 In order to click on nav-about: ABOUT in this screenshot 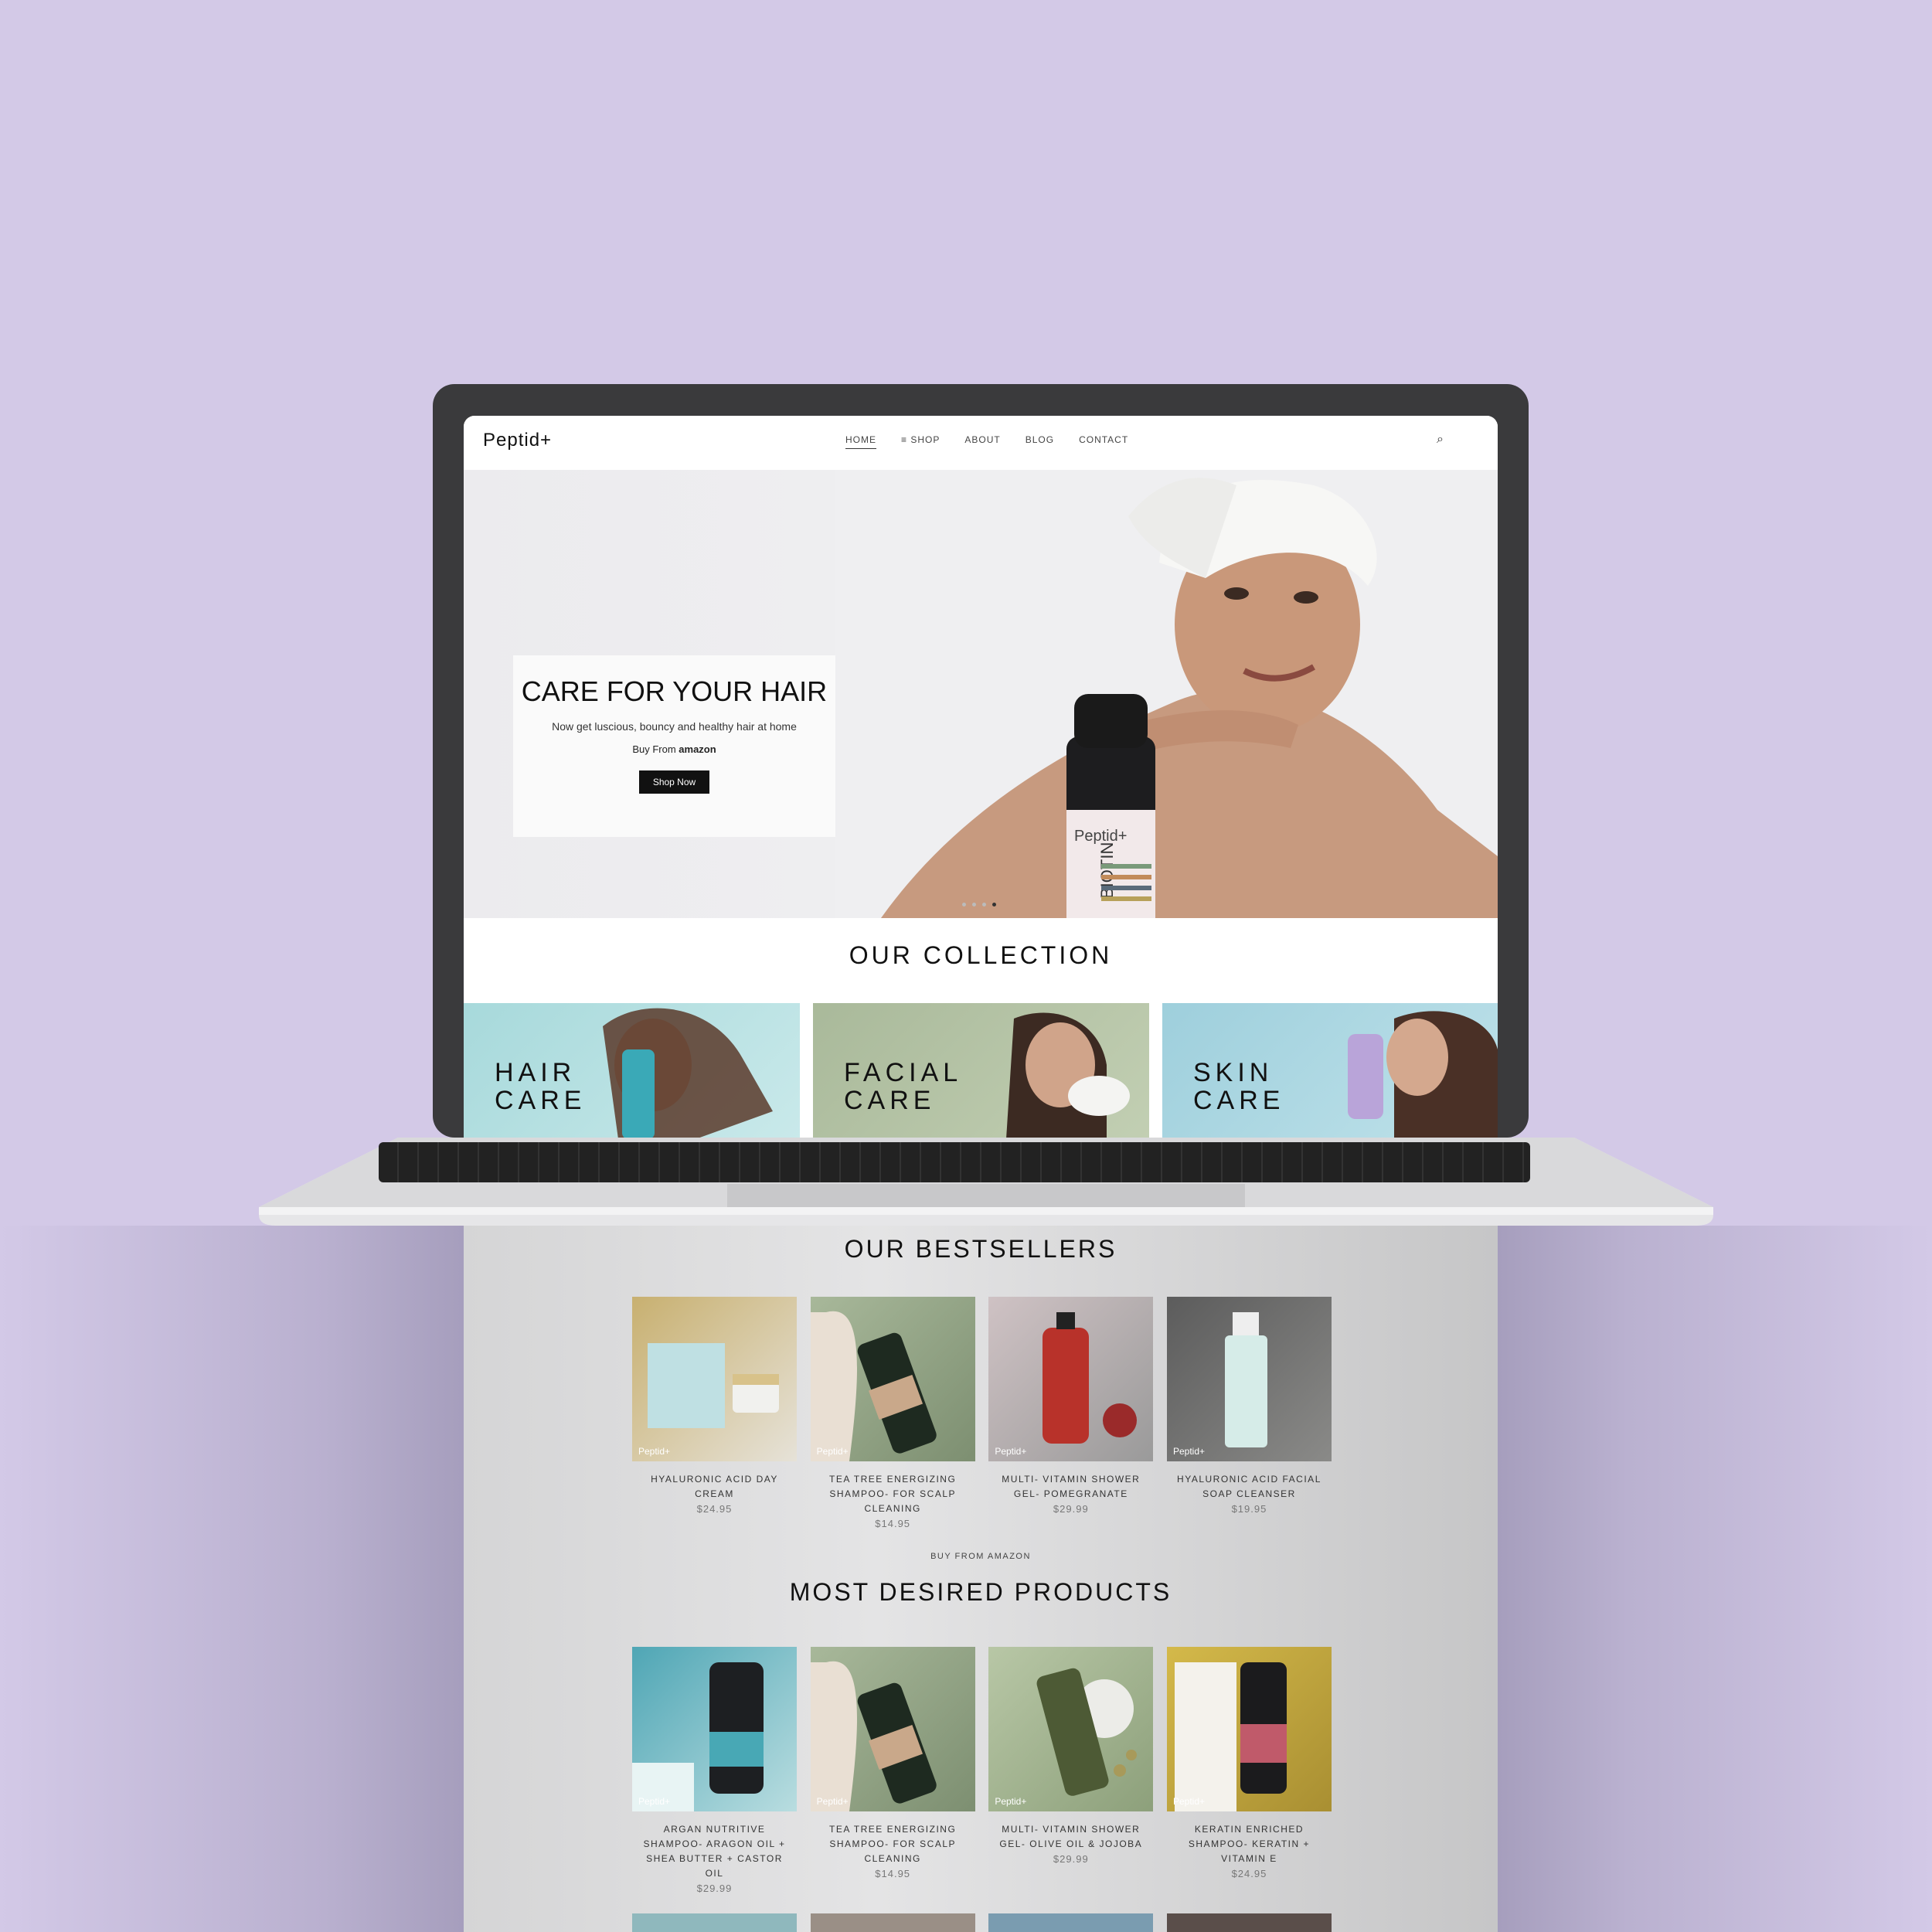, I will do `click(982, 442)`.